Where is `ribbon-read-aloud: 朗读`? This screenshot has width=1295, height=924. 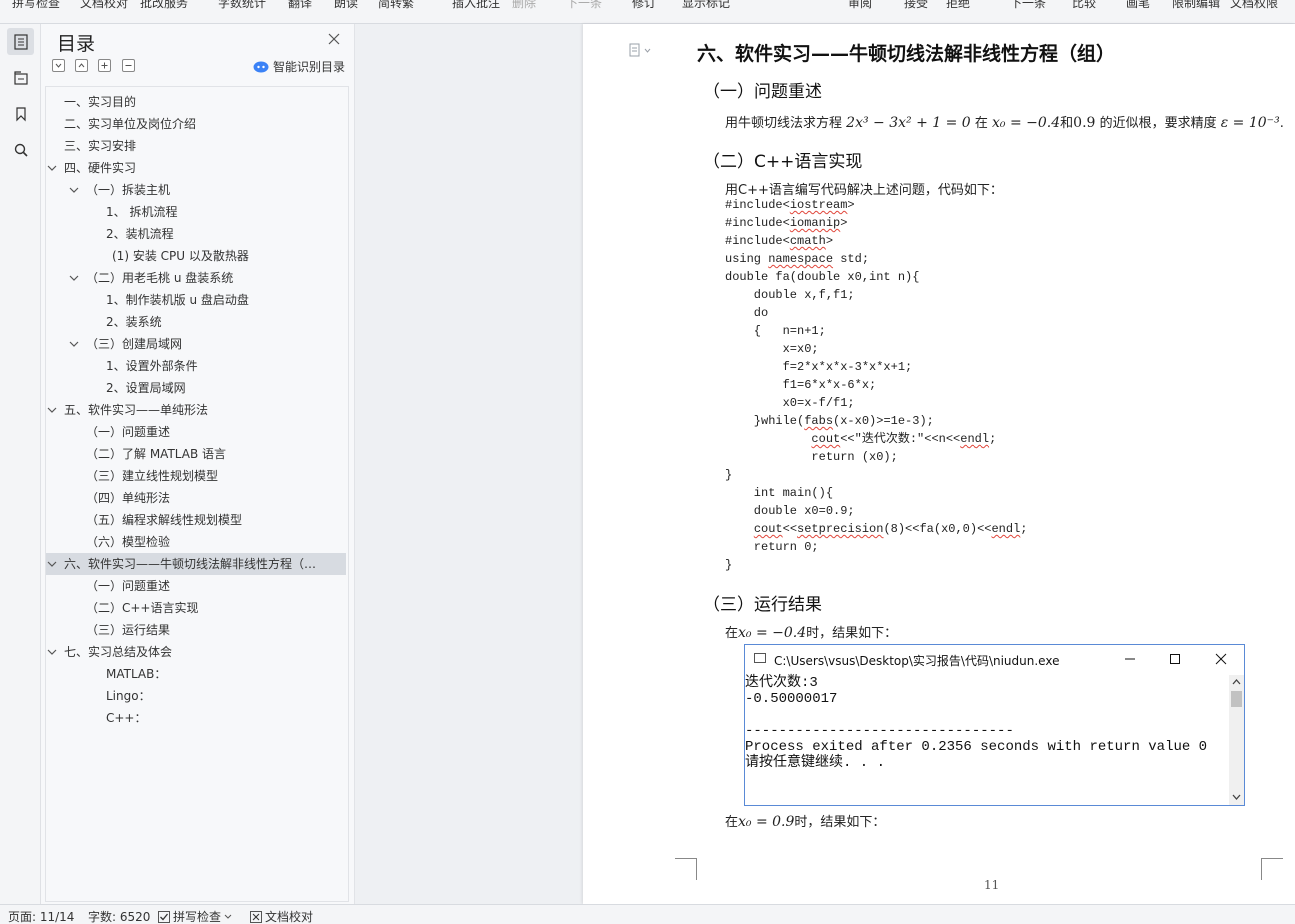
ribbon-read-aloud: 朗读 is located at coordinates (346, 5).